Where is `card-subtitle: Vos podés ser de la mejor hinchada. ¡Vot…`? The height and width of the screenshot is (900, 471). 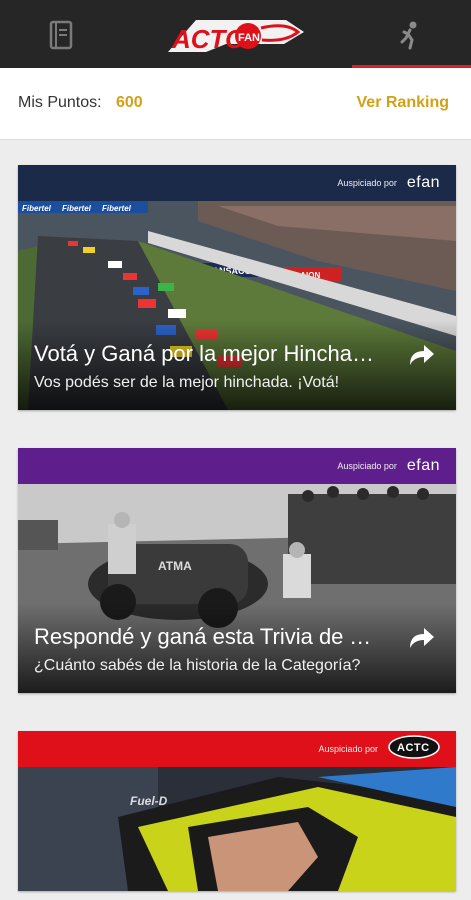
card-subtitle: Vos podés ser de la mejor hinchada. ¡Vot… is located at coordinates (187, 382).